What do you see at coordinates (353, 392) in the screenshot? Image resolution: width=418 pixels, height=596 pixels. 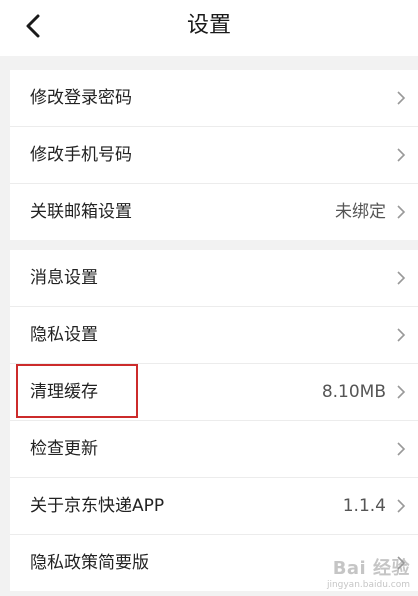 I see `cache-size-value: 8.10MB` at bounding box center [353, 392].